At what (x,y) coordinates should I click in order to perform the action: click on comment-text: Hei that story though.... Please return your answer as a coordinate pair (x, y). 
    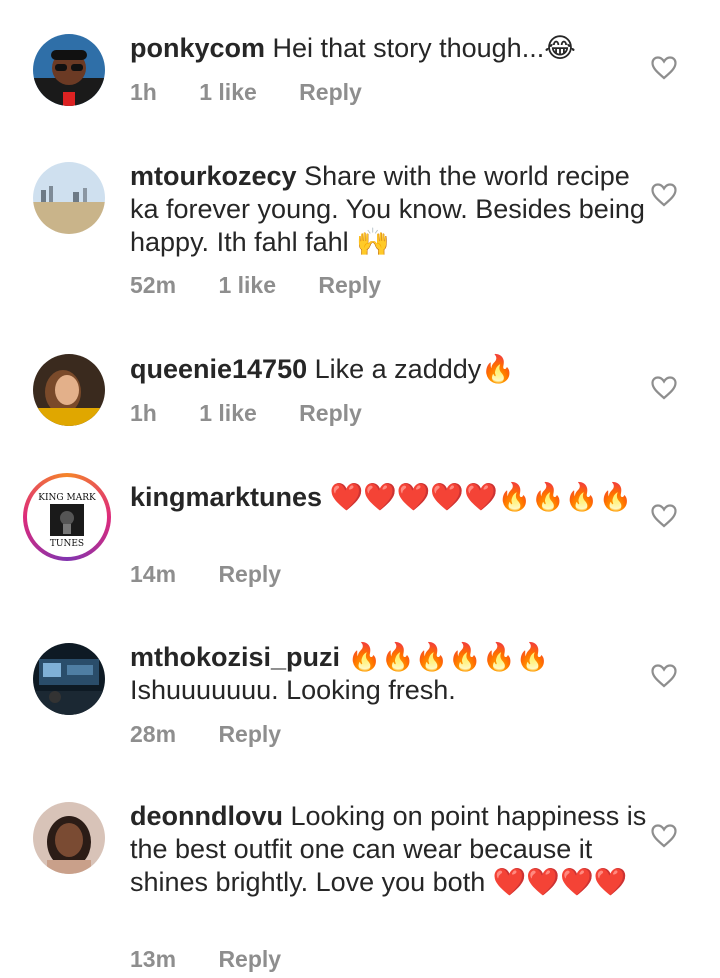
    Looking at the image, I should click on (408, 48).